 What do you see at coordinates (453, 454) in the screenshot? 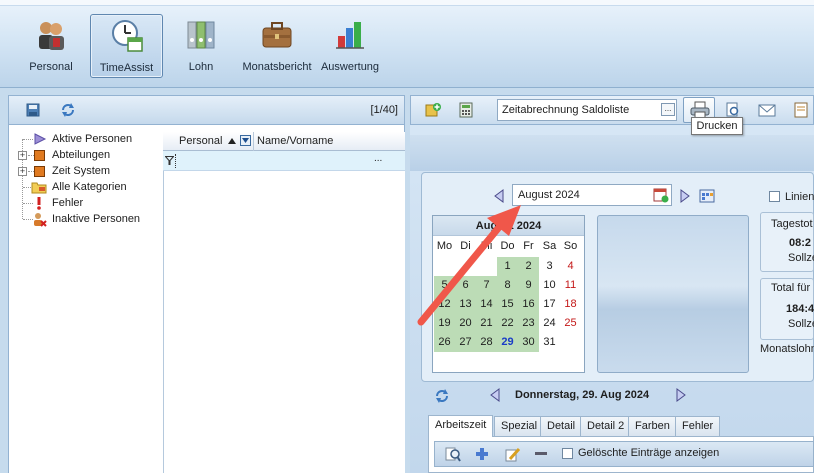
I see `search-icon` at bounding box center [453, 454].